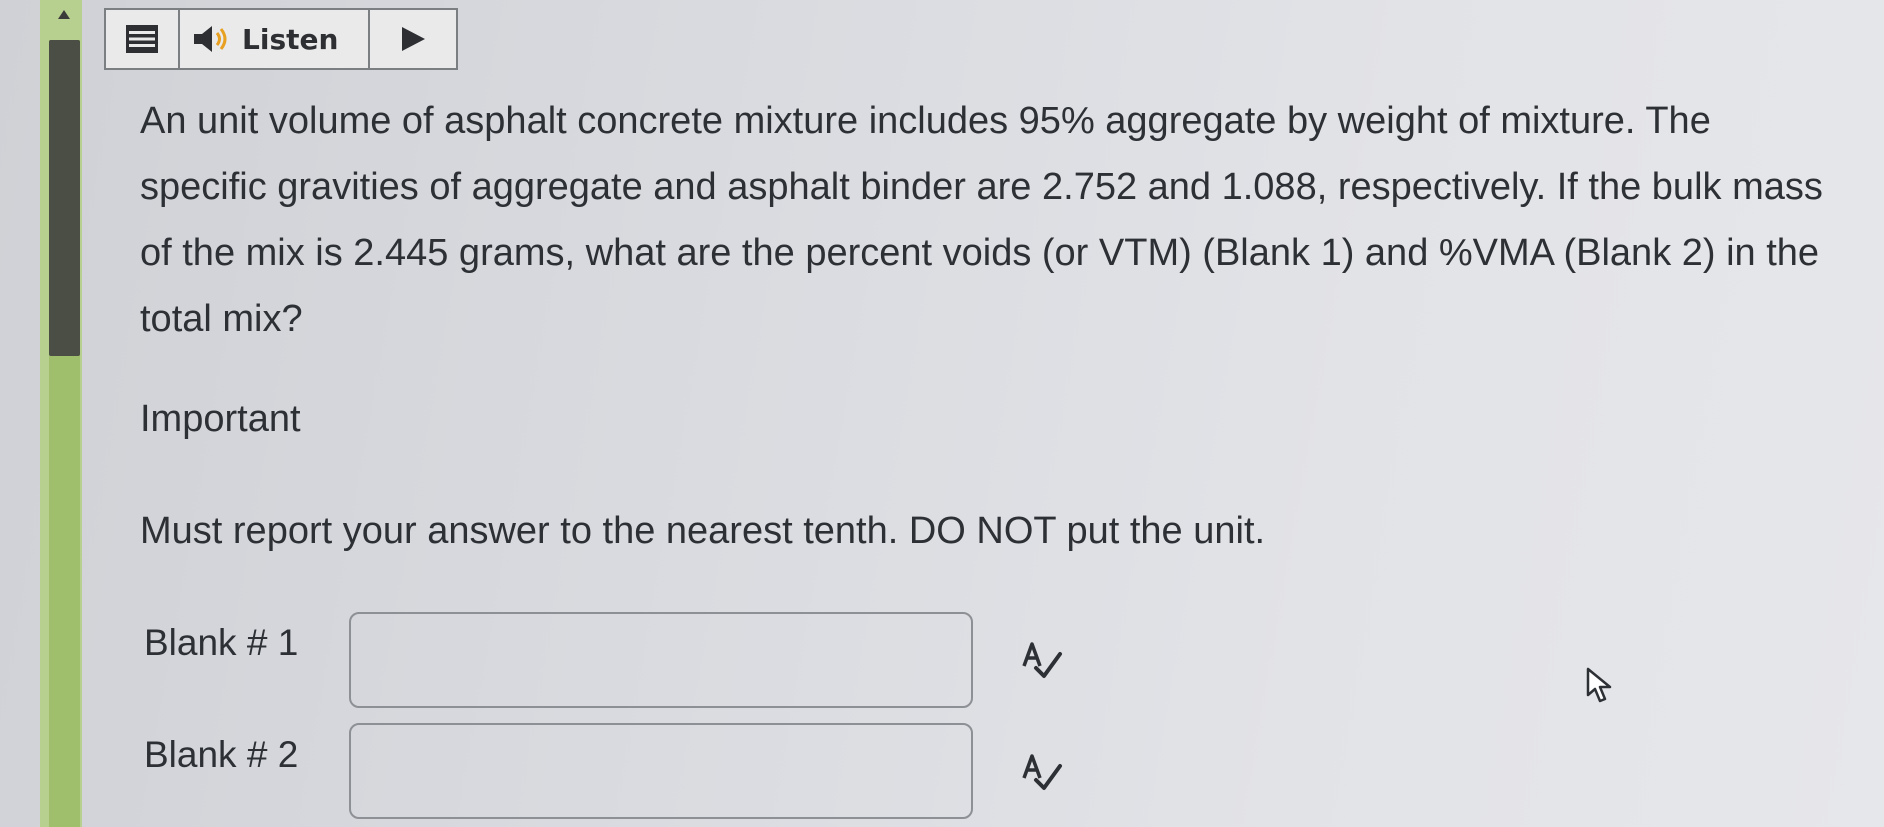 The height and width of the screenshot is (827, 1884). I want to click on speaker-icon, so click(210, 39).